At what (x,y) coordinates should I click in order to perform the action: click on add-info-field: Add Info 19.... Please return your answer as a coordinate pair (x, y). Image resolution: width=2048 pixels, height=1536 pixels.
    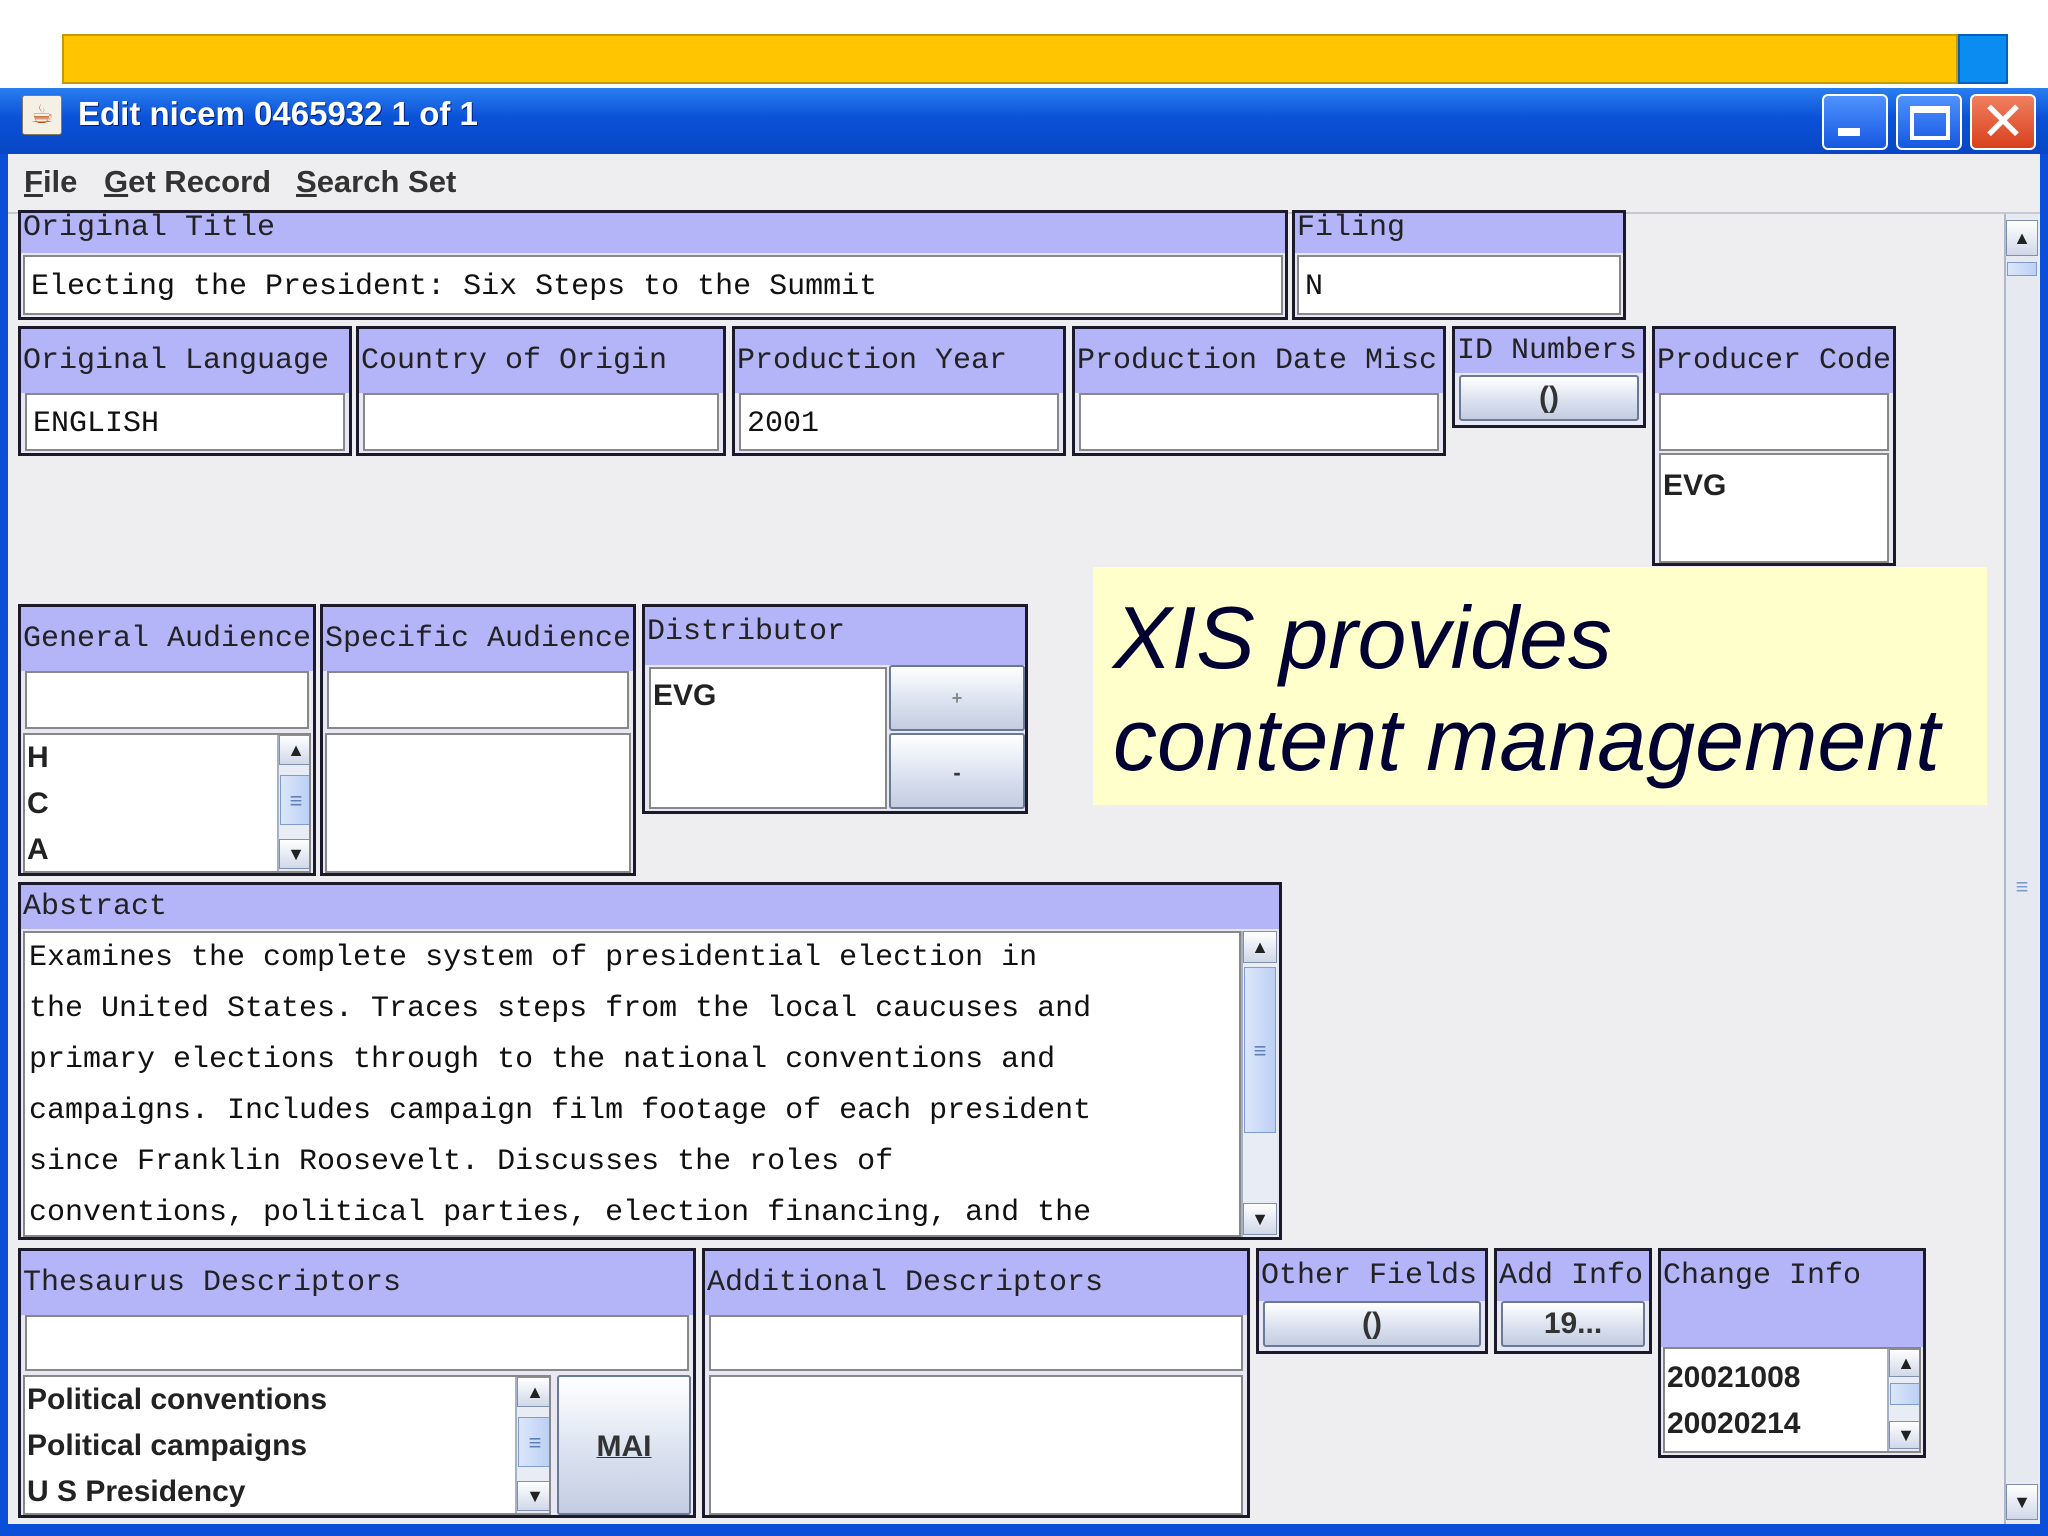
    Looking at the image, I should click on (1573, 1301).